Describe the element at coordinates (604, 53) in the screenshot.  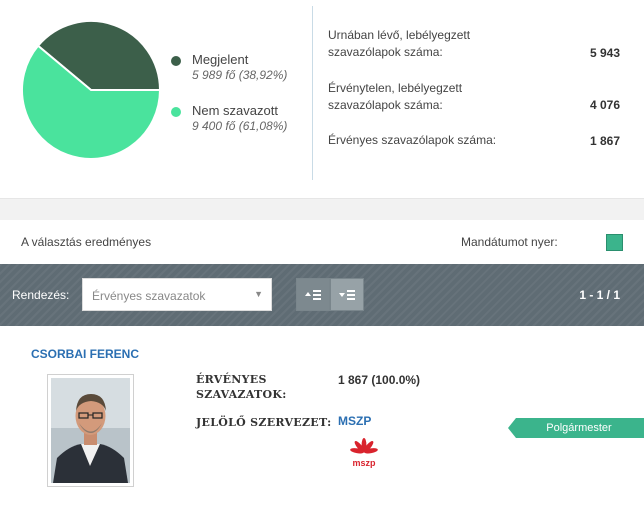
I see `stat-value-urnaban: 5 943` at that location.